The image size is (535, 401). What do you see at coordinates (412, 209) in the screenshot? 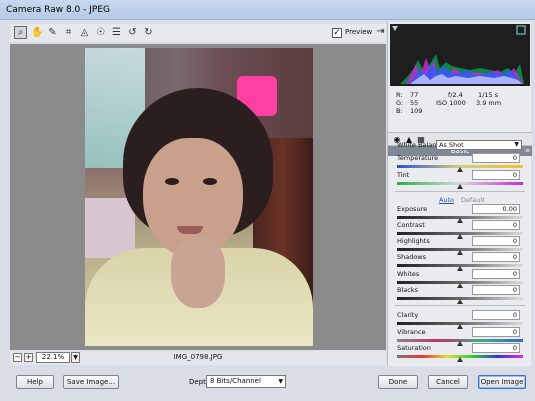
I see `slider-label: Exposure` at bounding box center [412, 209].